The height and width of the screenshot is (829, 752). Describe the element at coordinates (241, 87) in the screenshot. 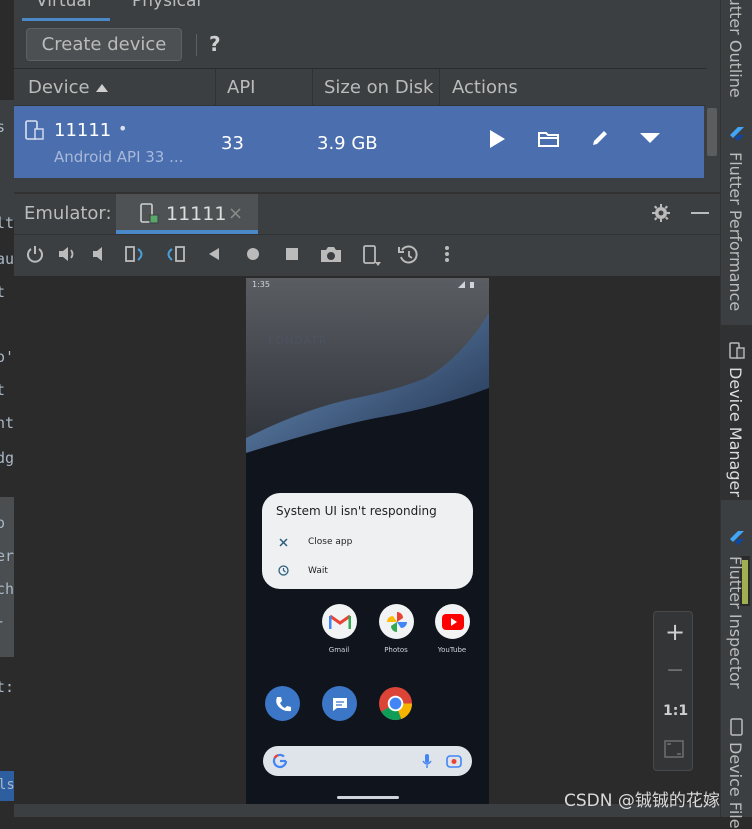

I see `column-api: API` at that location.